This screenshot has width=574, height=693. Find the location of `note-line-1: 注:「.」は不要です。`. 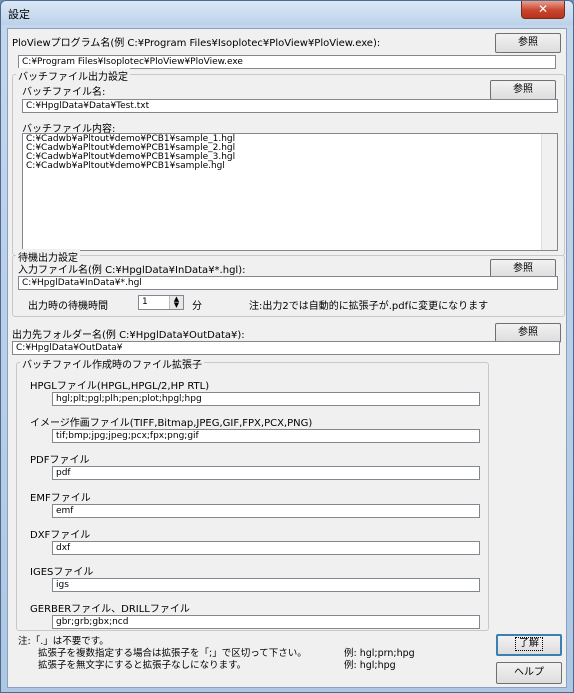

note-line-1: 注:「.」は不要です。 is located at coordinates (63, 641).